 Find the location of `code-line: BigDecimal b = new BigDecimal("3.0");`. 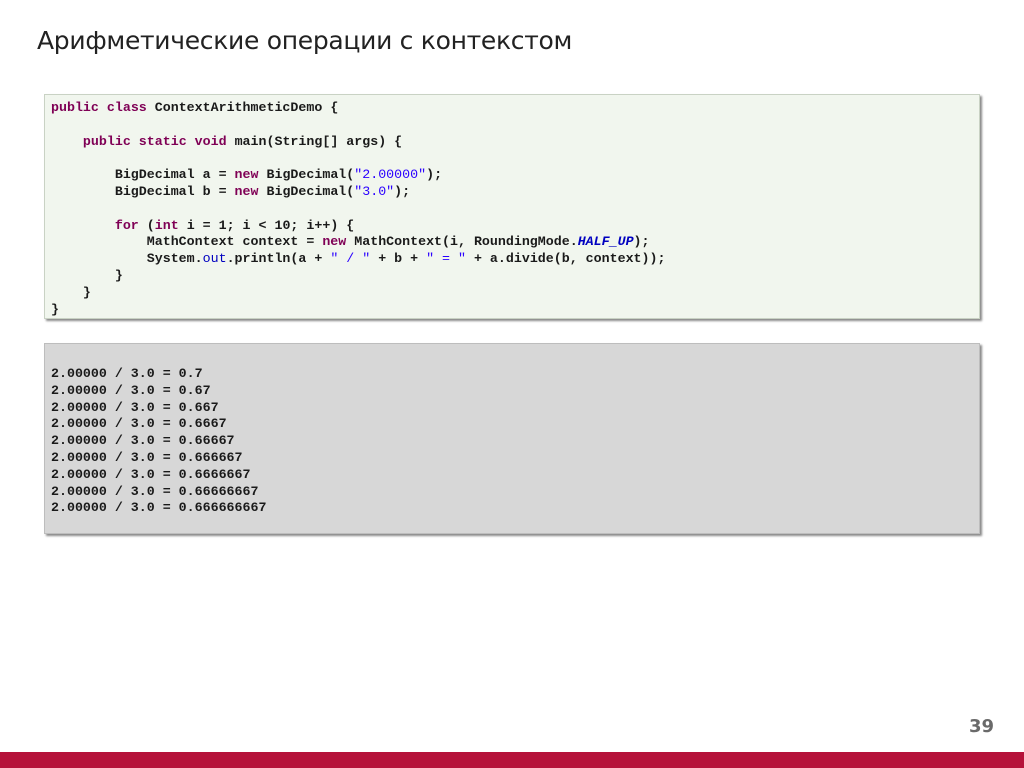

code-line: BigDecimal b = new BigDecimal("3.0"); is located at coordinates (515, 192).